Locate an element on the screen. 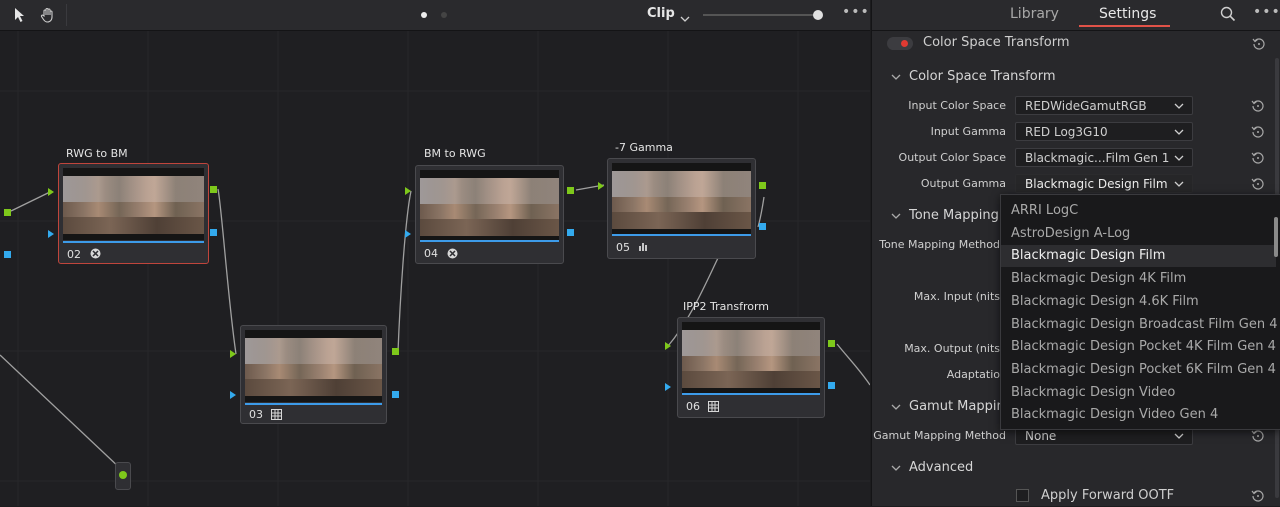  select-value: RED Log3G10 is located at coordinates (1066, 132).